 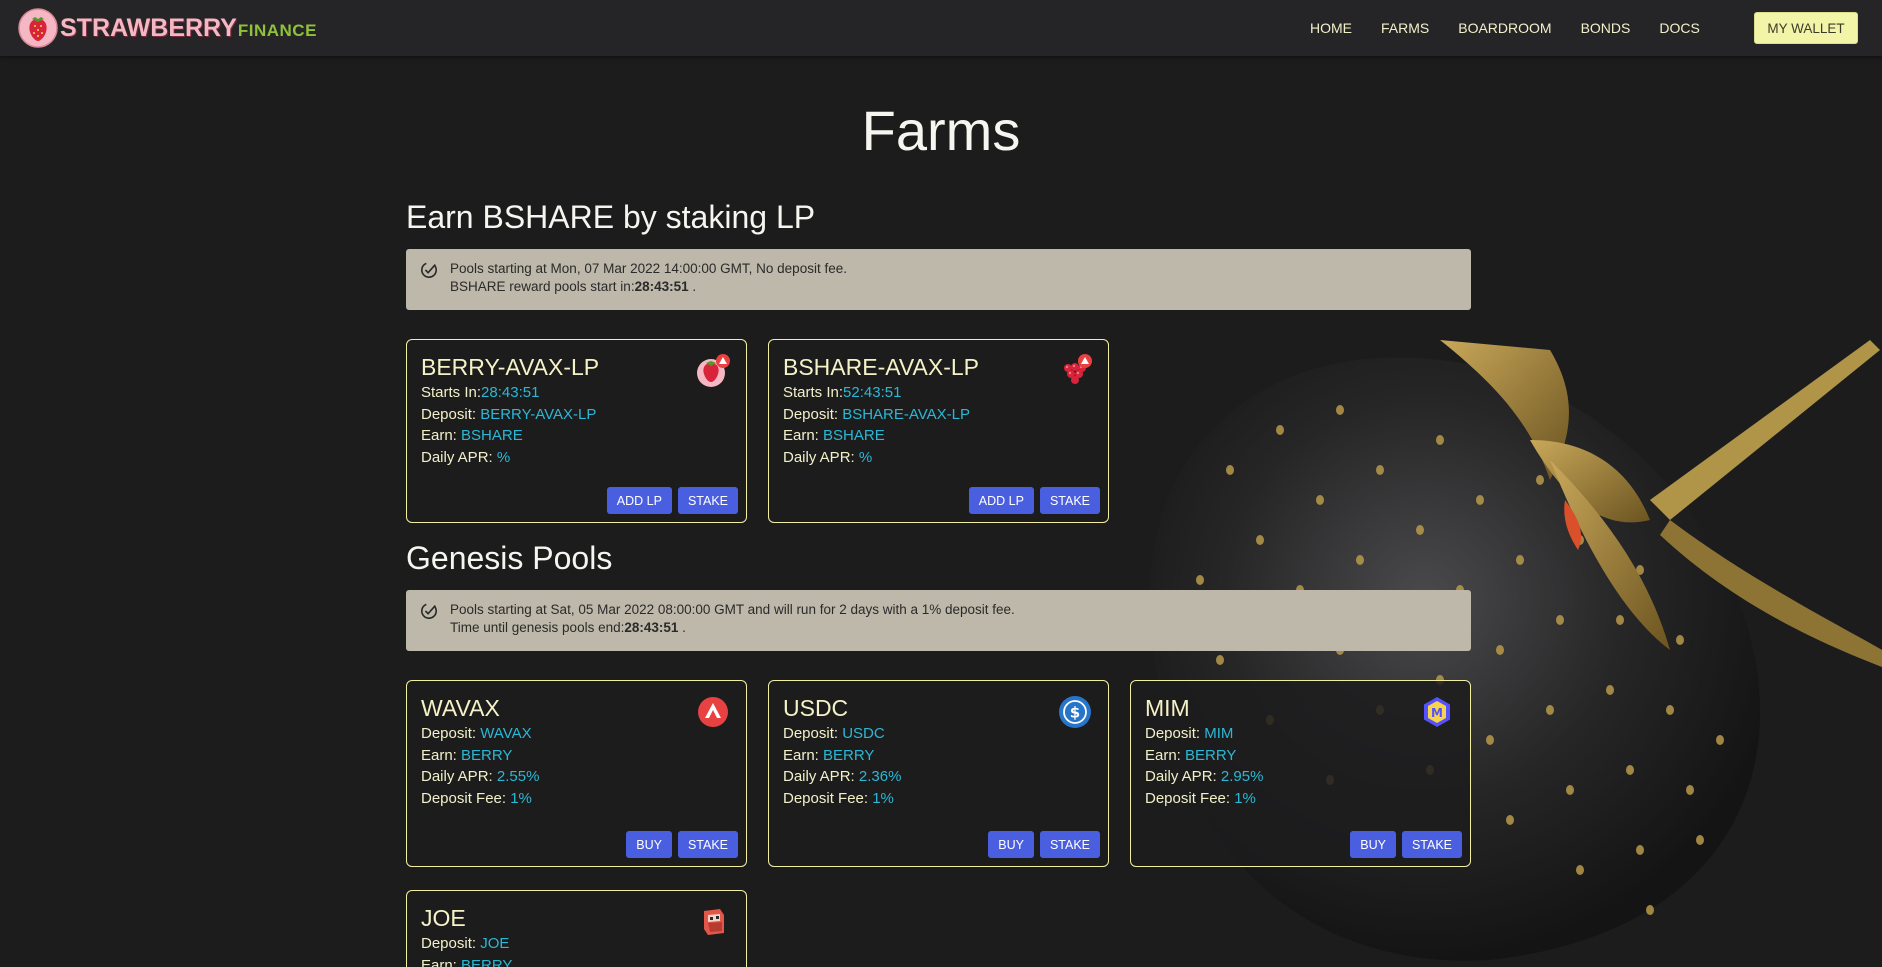 What do you see at coordinates (510, 392) in the screenshot?
I see `starts-value: 28:43:51` at bounding box center [510, 392].